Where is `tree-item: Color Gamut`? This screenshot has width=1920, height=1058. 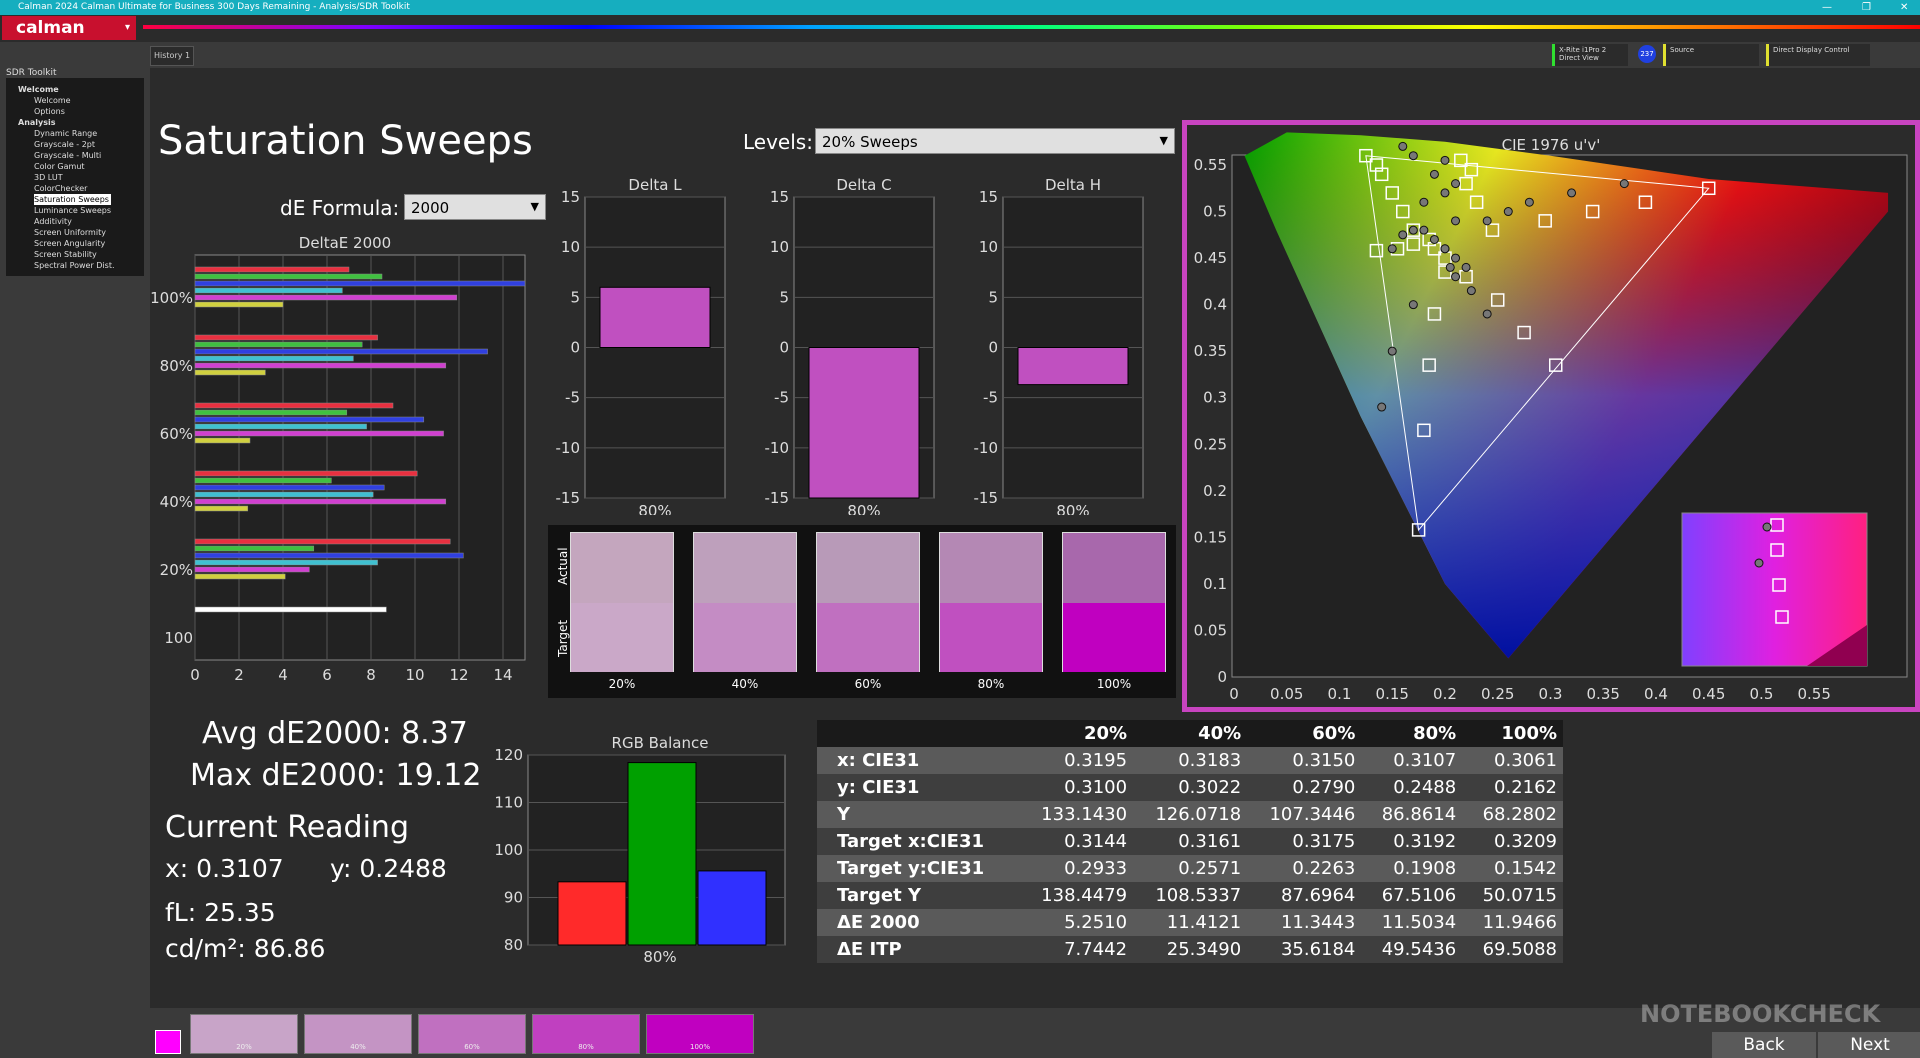 tree-item: Color Gamut is located at coordinates (75, 166).